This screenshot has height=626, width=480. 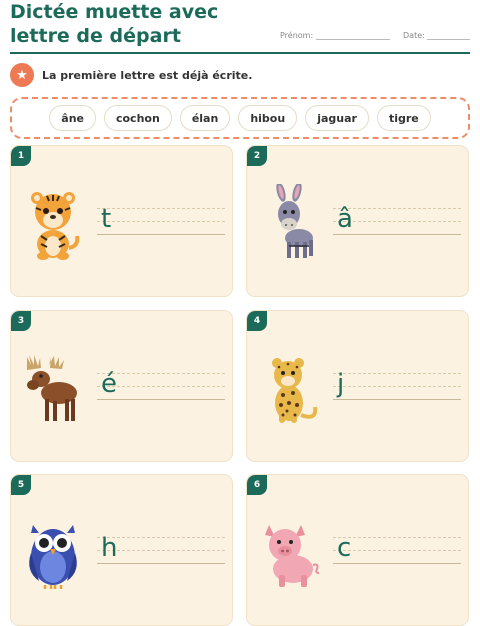 I want to click on tiger-icon, so click(x=55, y=226).